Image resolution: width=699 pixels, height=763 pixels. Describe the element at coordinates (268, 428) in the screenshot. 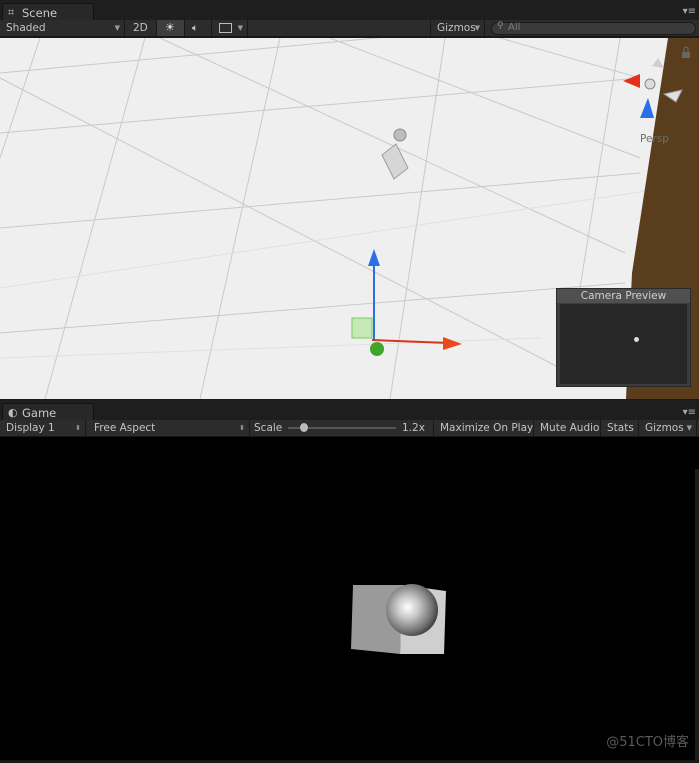

I see `scale-label: Scale` at that location.